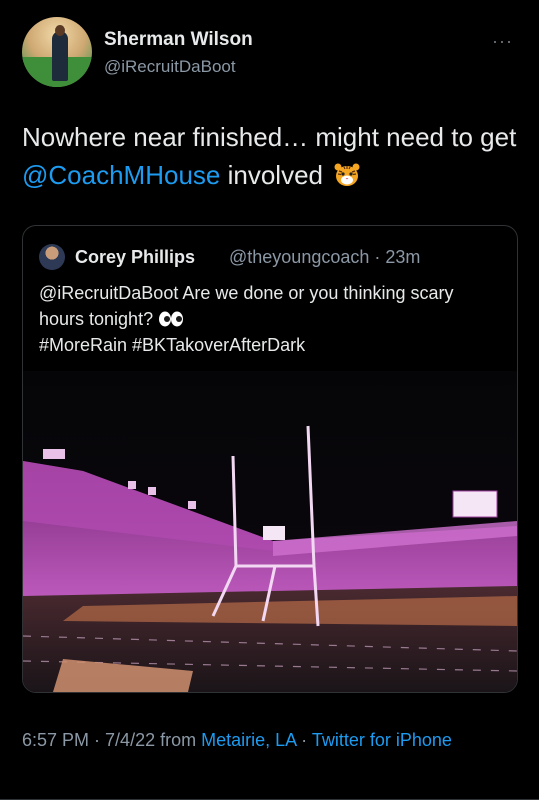 This screenshot has width=539, height=800. What do you see at coordinates (55, 740) in the screenshot?
I see `tweet-time: 6:57 PM` at bounding box center [55, 740].